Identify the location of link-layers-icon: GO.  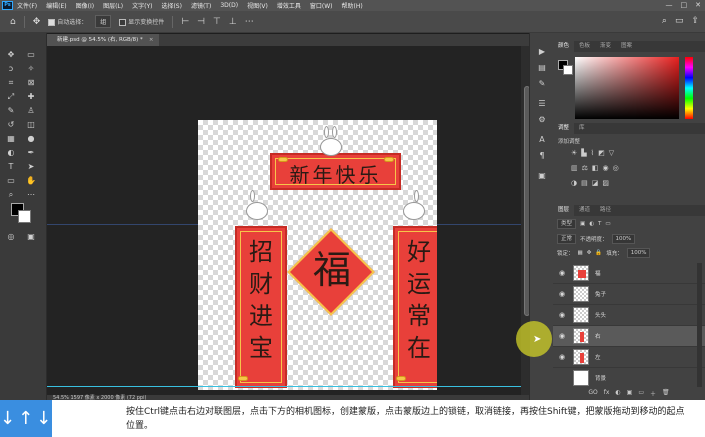
(592, 394).